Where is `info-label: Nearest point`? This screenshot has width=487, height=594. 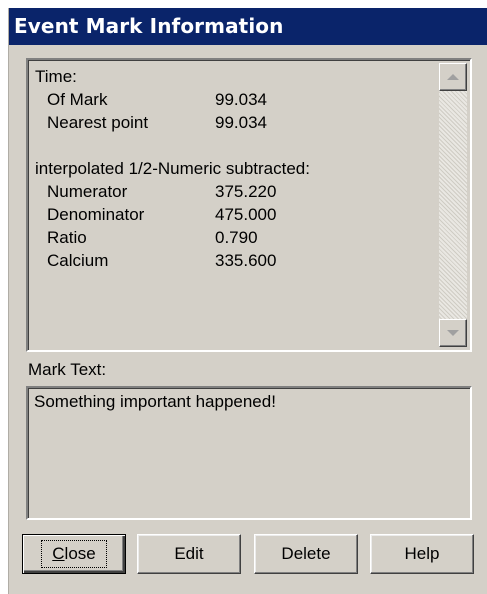
info-label: Nearest point is located at coordinates (98, 122).